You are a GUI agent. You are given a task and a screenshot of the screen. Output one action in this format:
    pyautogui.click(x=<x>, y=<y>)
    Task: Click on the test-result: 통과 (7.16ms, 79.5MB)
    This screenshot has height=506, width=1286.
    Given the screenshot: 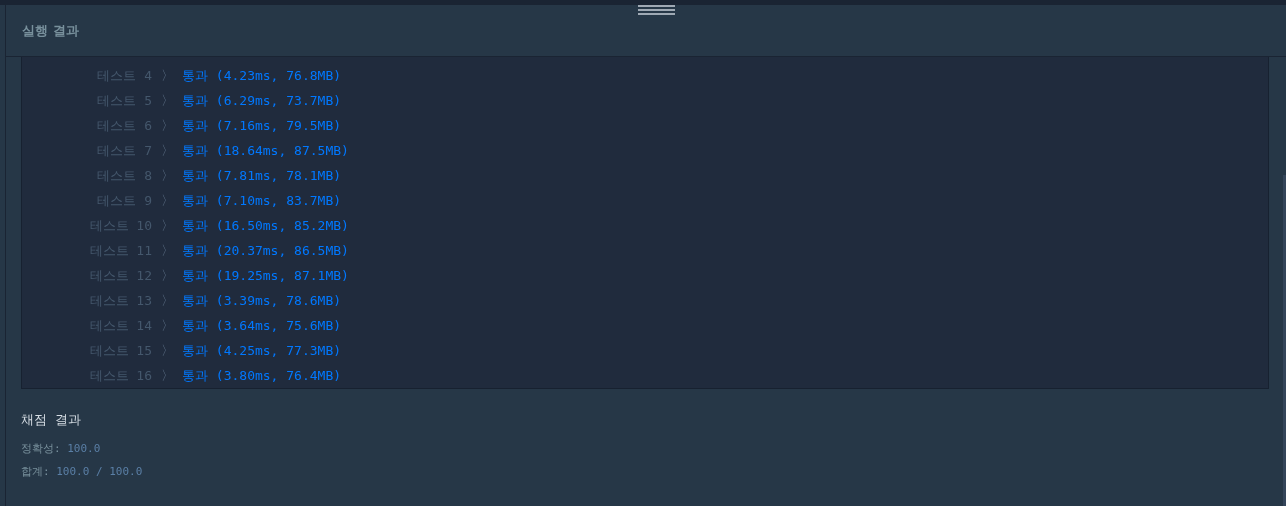 What is the action you would take?
    pyautogui.click(x=262, y=125)
    